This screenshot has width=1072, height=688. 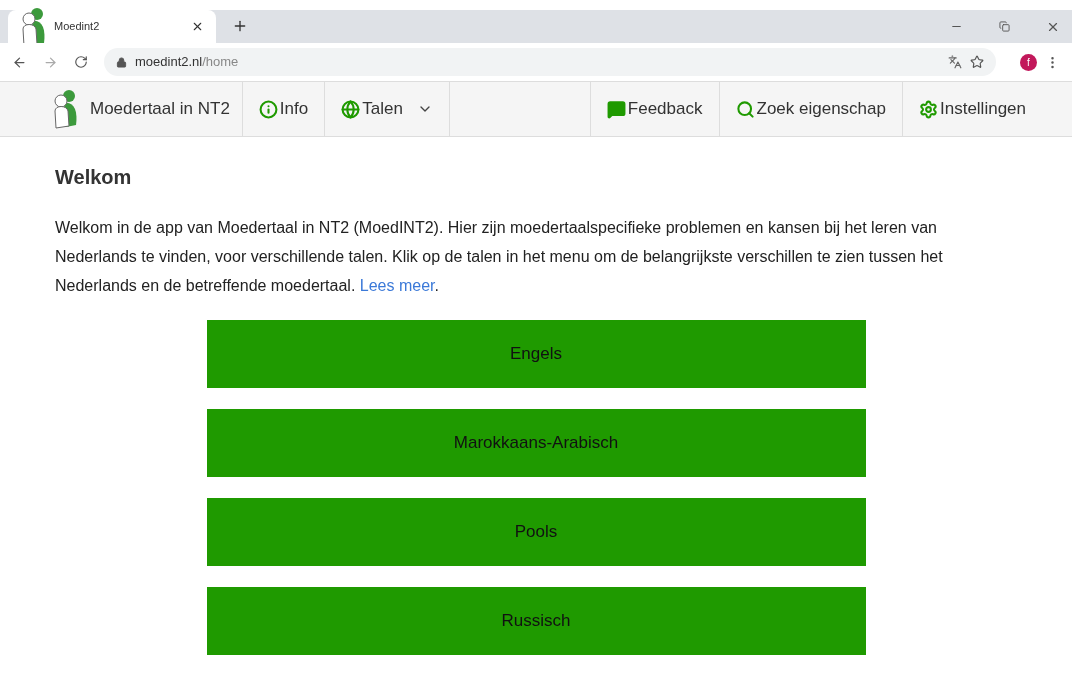 What do you see at coordinates (1028, 62) in the screenshot?
I see `profile-avatar: f` at bounding box center [1028, 62].